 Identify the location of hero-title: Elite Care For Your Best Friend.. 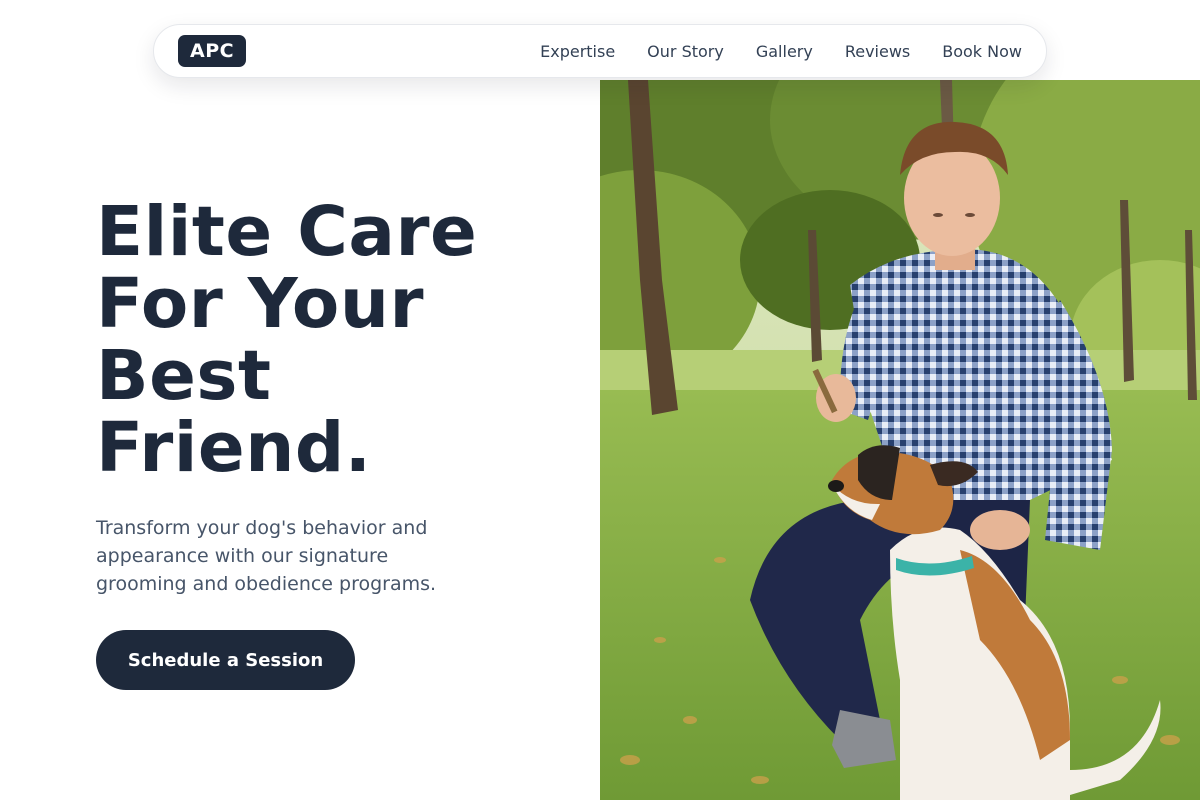
(336, 340).